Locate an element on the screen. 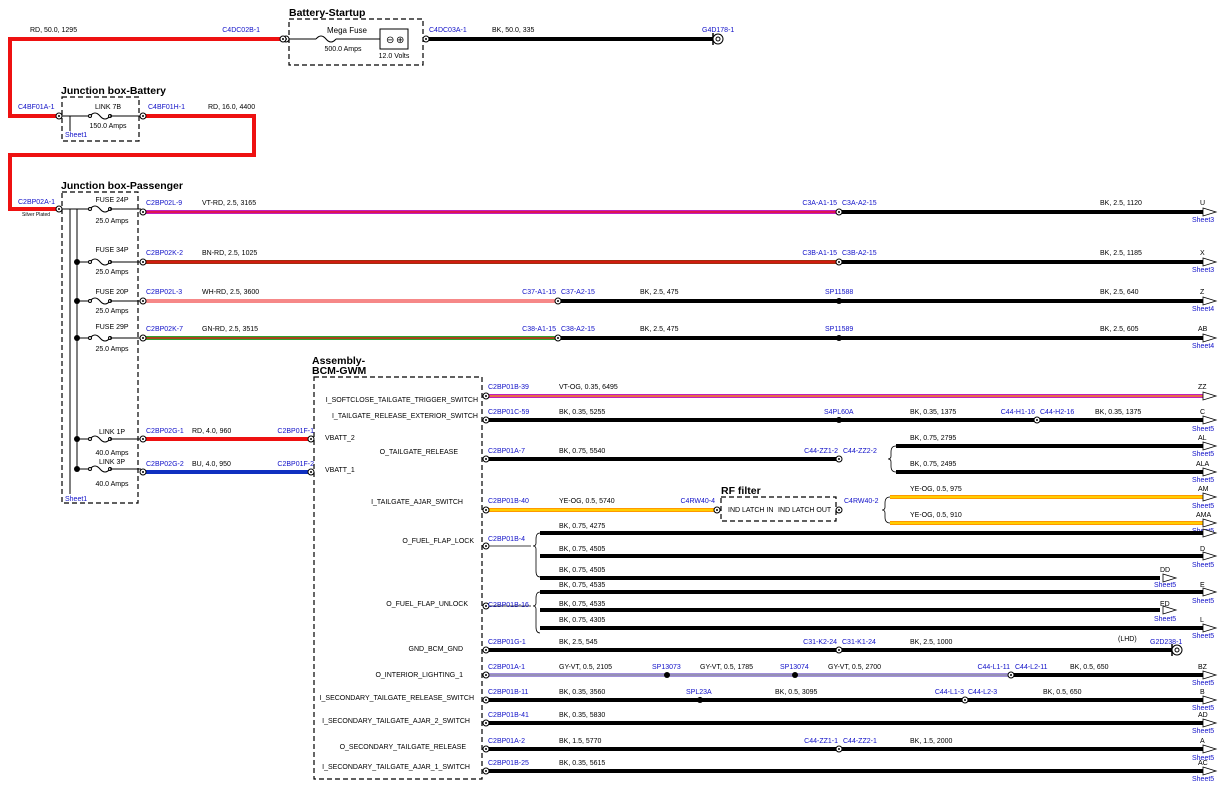 This screenshot has width=1226, height=791. svg-text: I_TAILGATE_AJAR_SWITCH is located at coordinates (417, 502).